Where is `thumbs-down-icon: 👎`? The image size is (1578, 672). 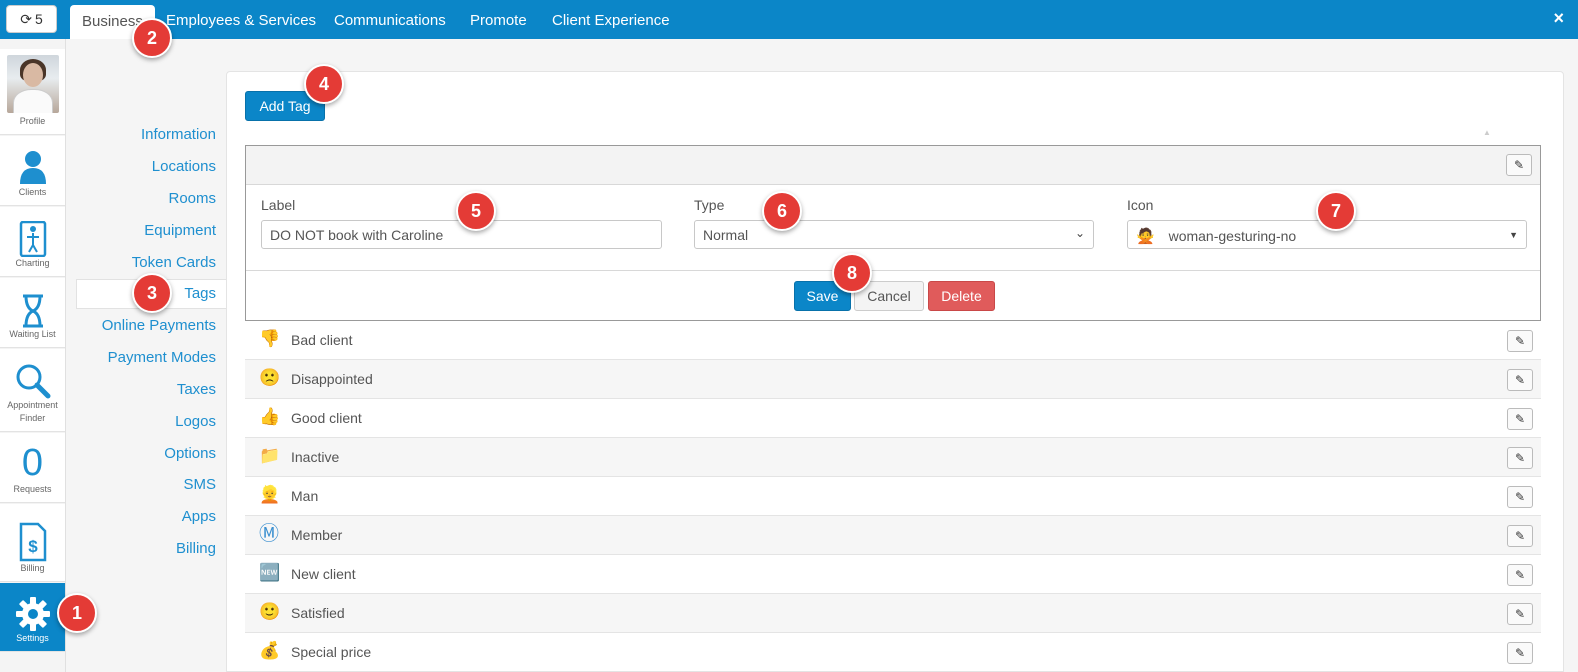 thumbs-down-icon: 👎 is located at coordinates (270, 338).